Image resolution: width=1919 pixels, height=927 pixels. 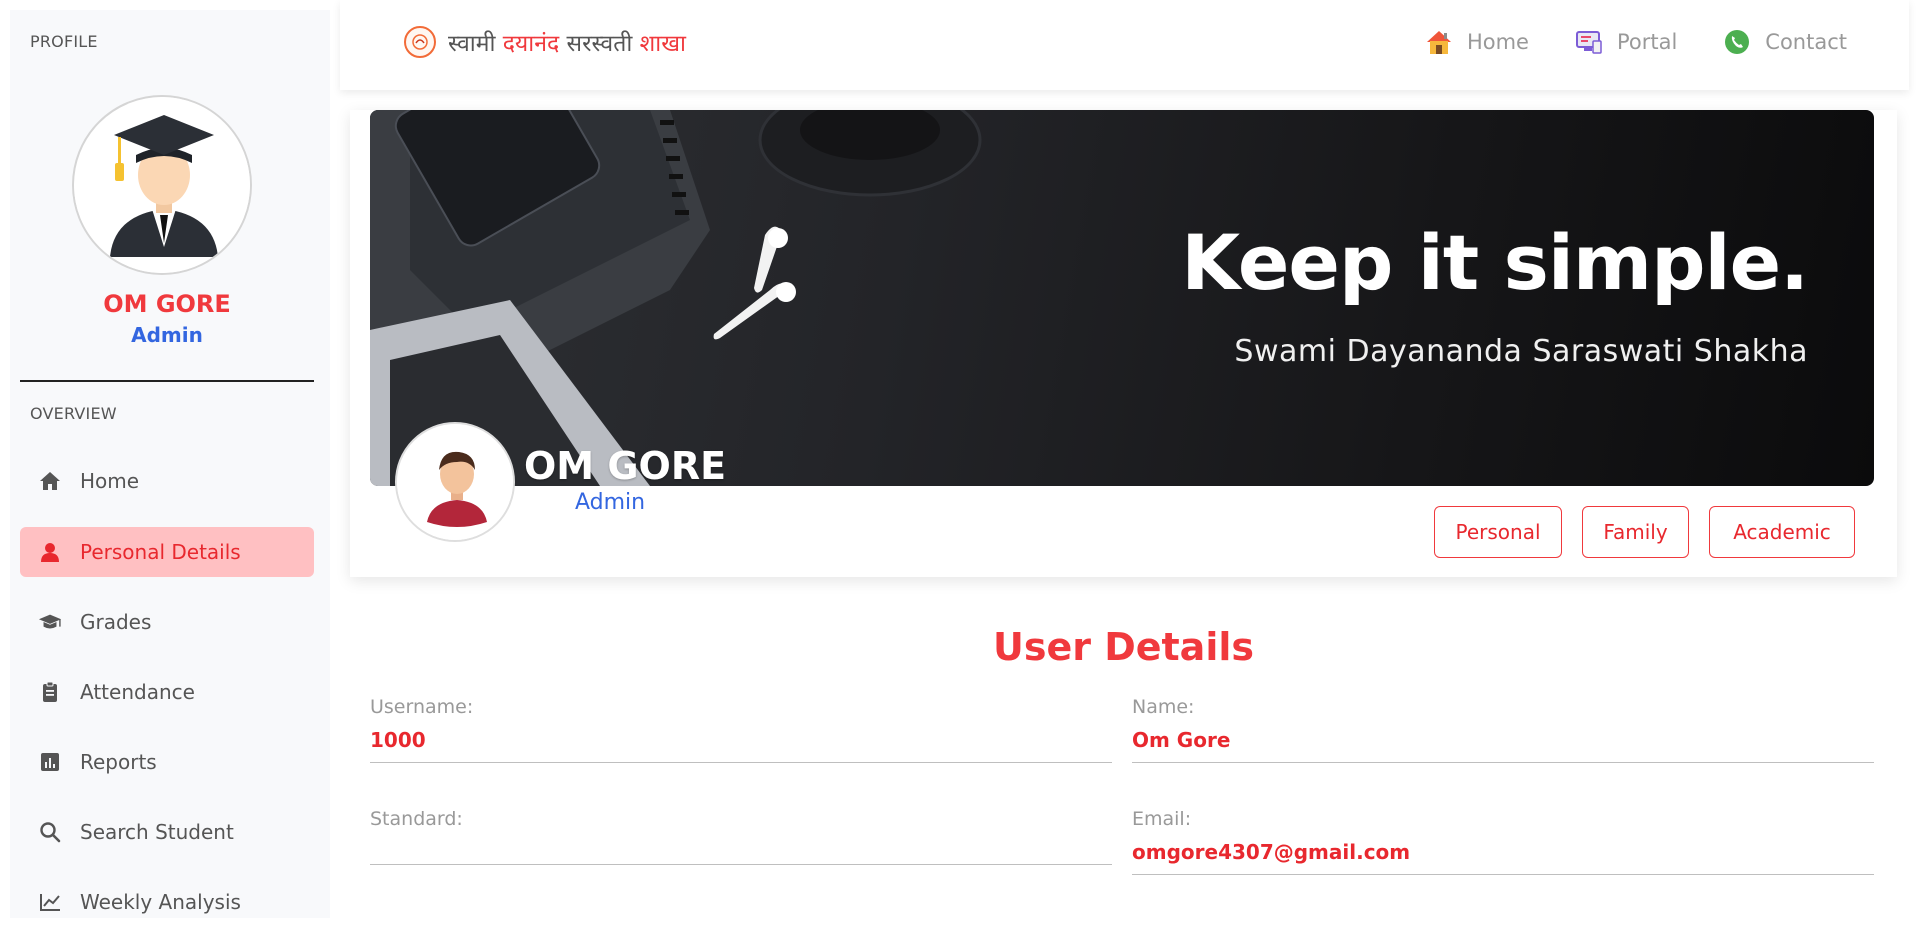 What do you see at coordinates (1162, 819) in the screenshot?
I see `field-label: Email:` at bounding box center [1162, 819].